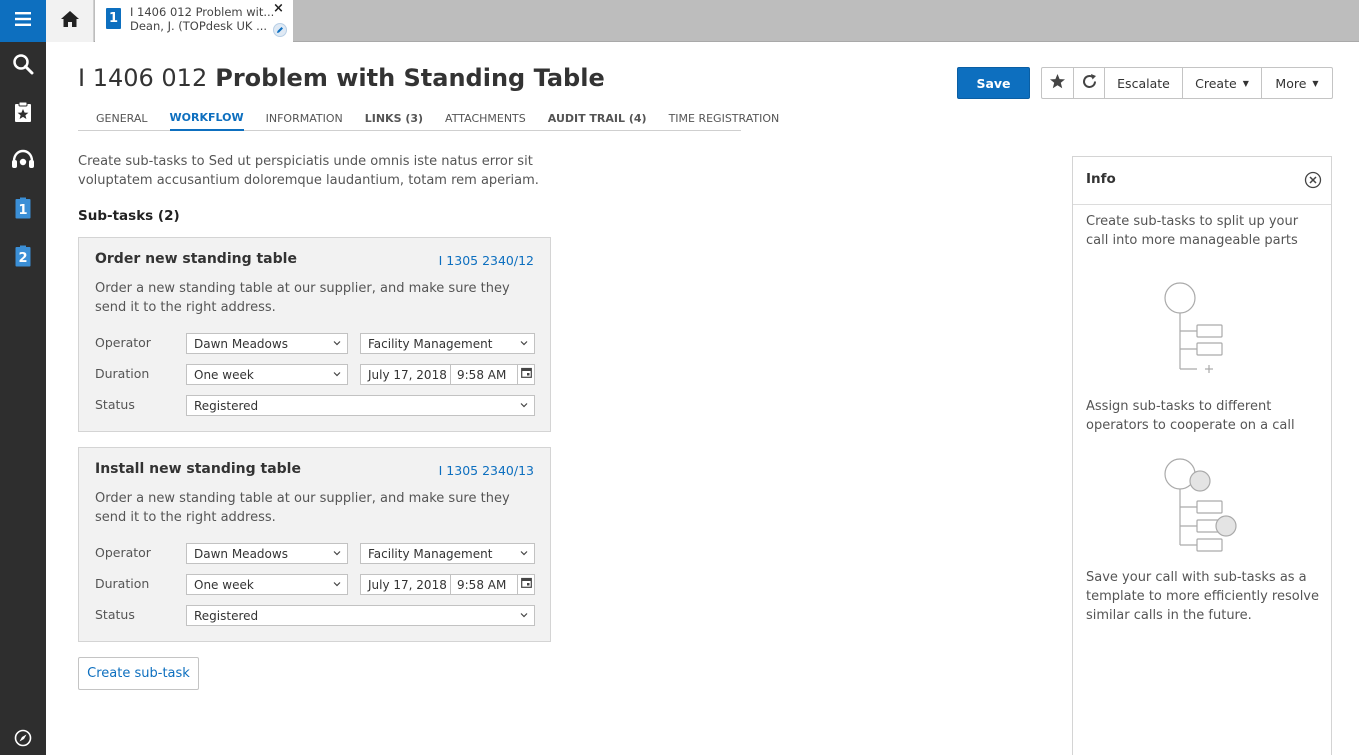  I want to click on menu-icon, so click(23, 21).